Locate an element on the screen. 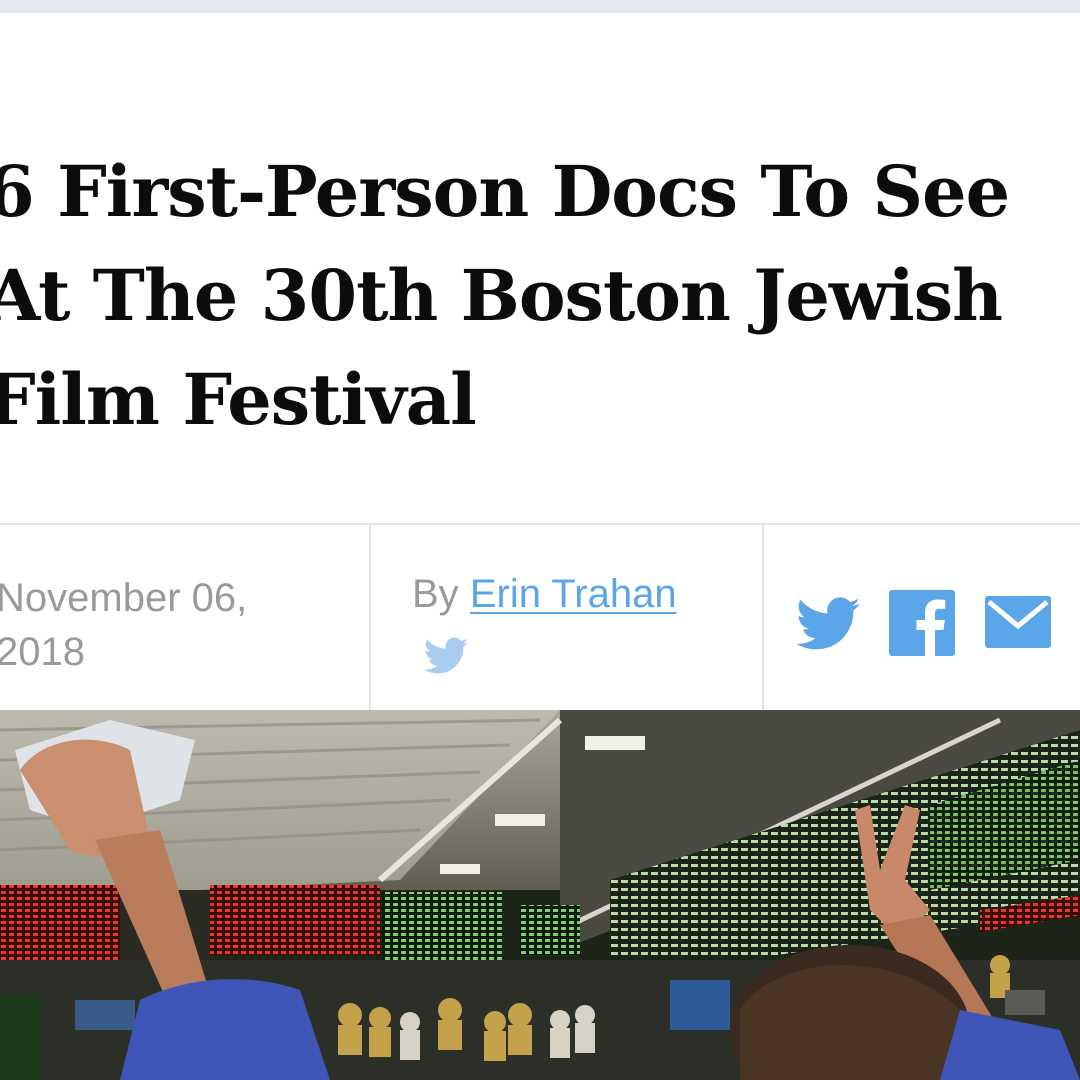  byline-prefix: By is located at coordinates (435, 594).